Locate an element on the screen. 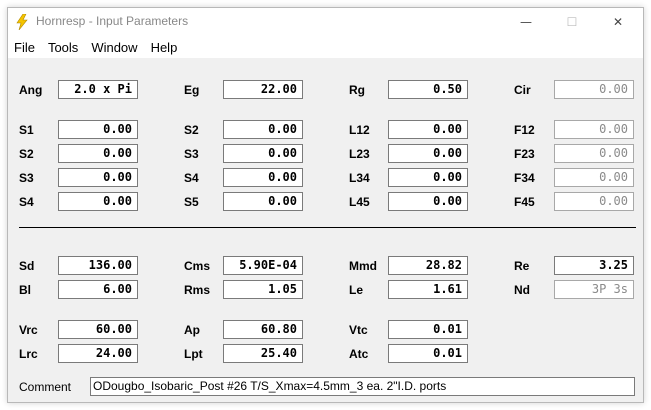 The width and height of the screenshot is (651, 410). label-l12: L12 is located at coordinates (359, 130).